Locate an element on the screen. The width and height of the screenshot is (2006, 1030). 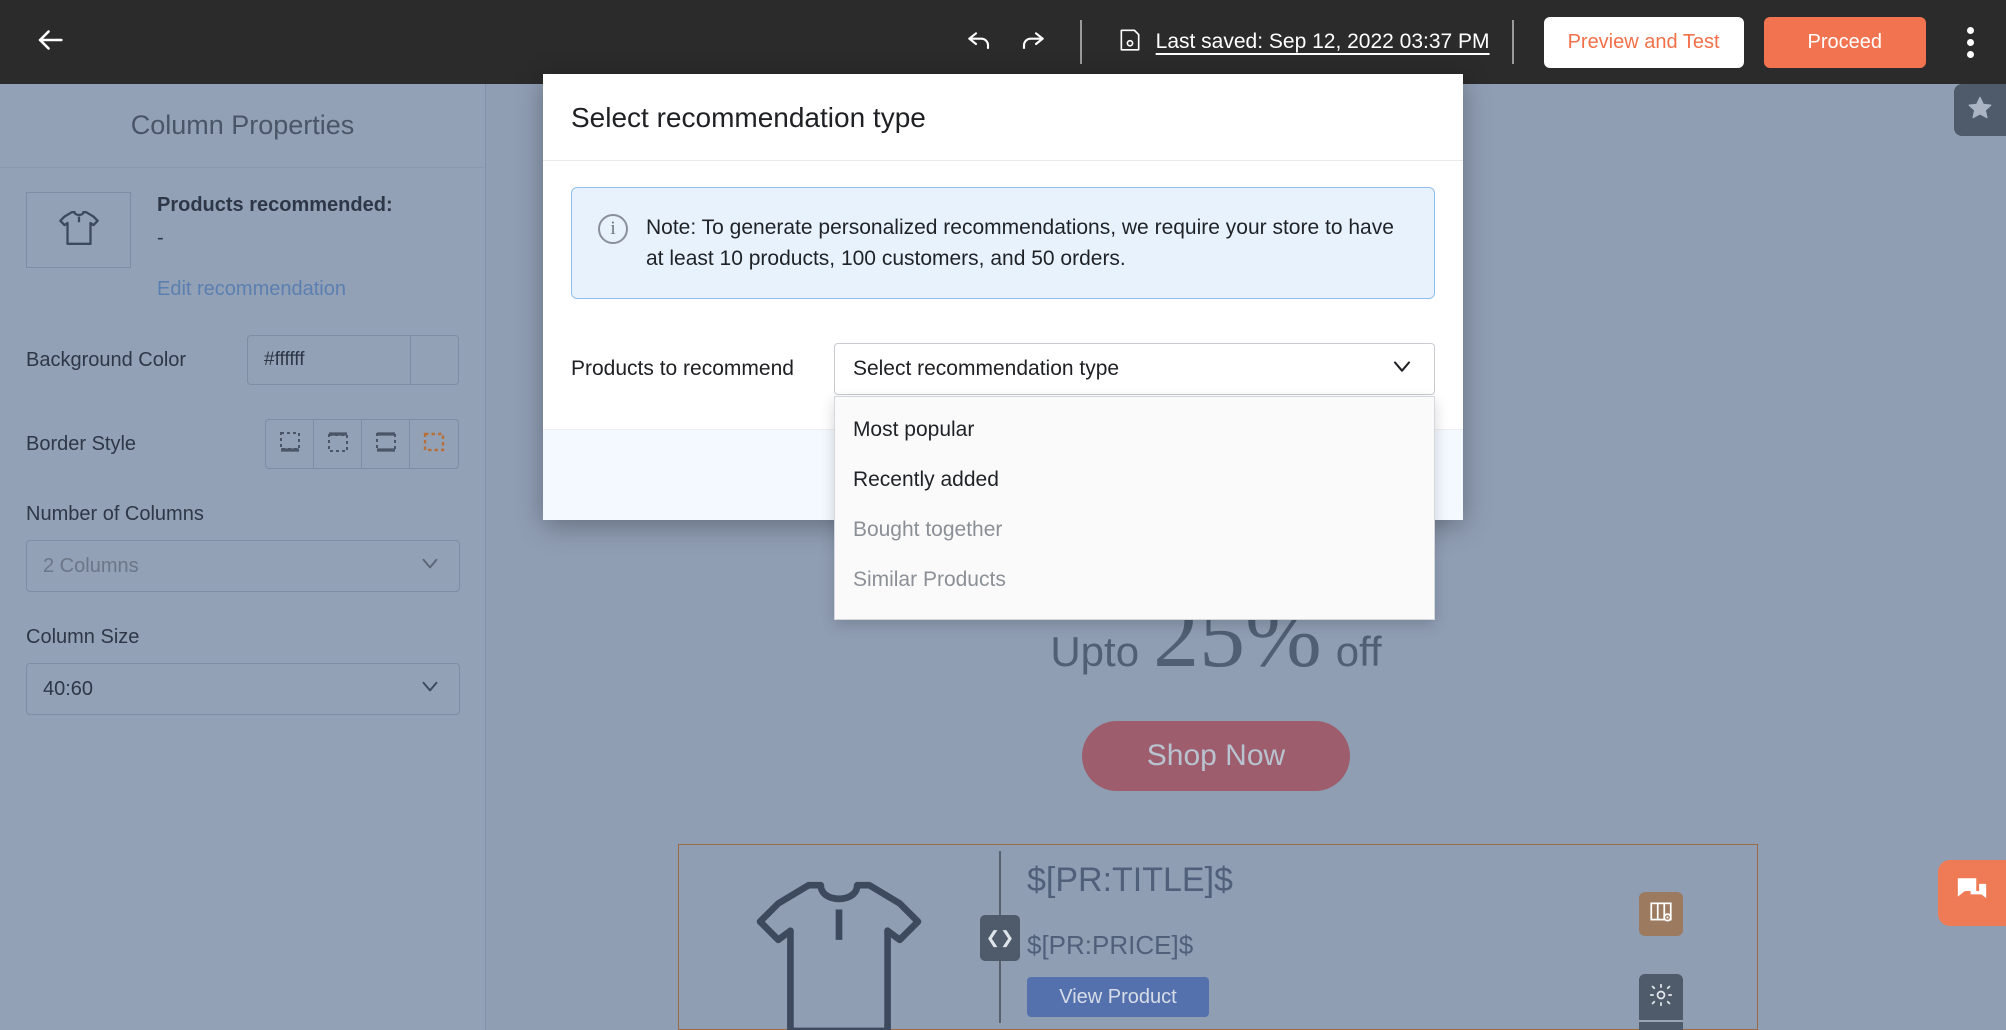
product-thumbnail is located at coordinates (78, 230).